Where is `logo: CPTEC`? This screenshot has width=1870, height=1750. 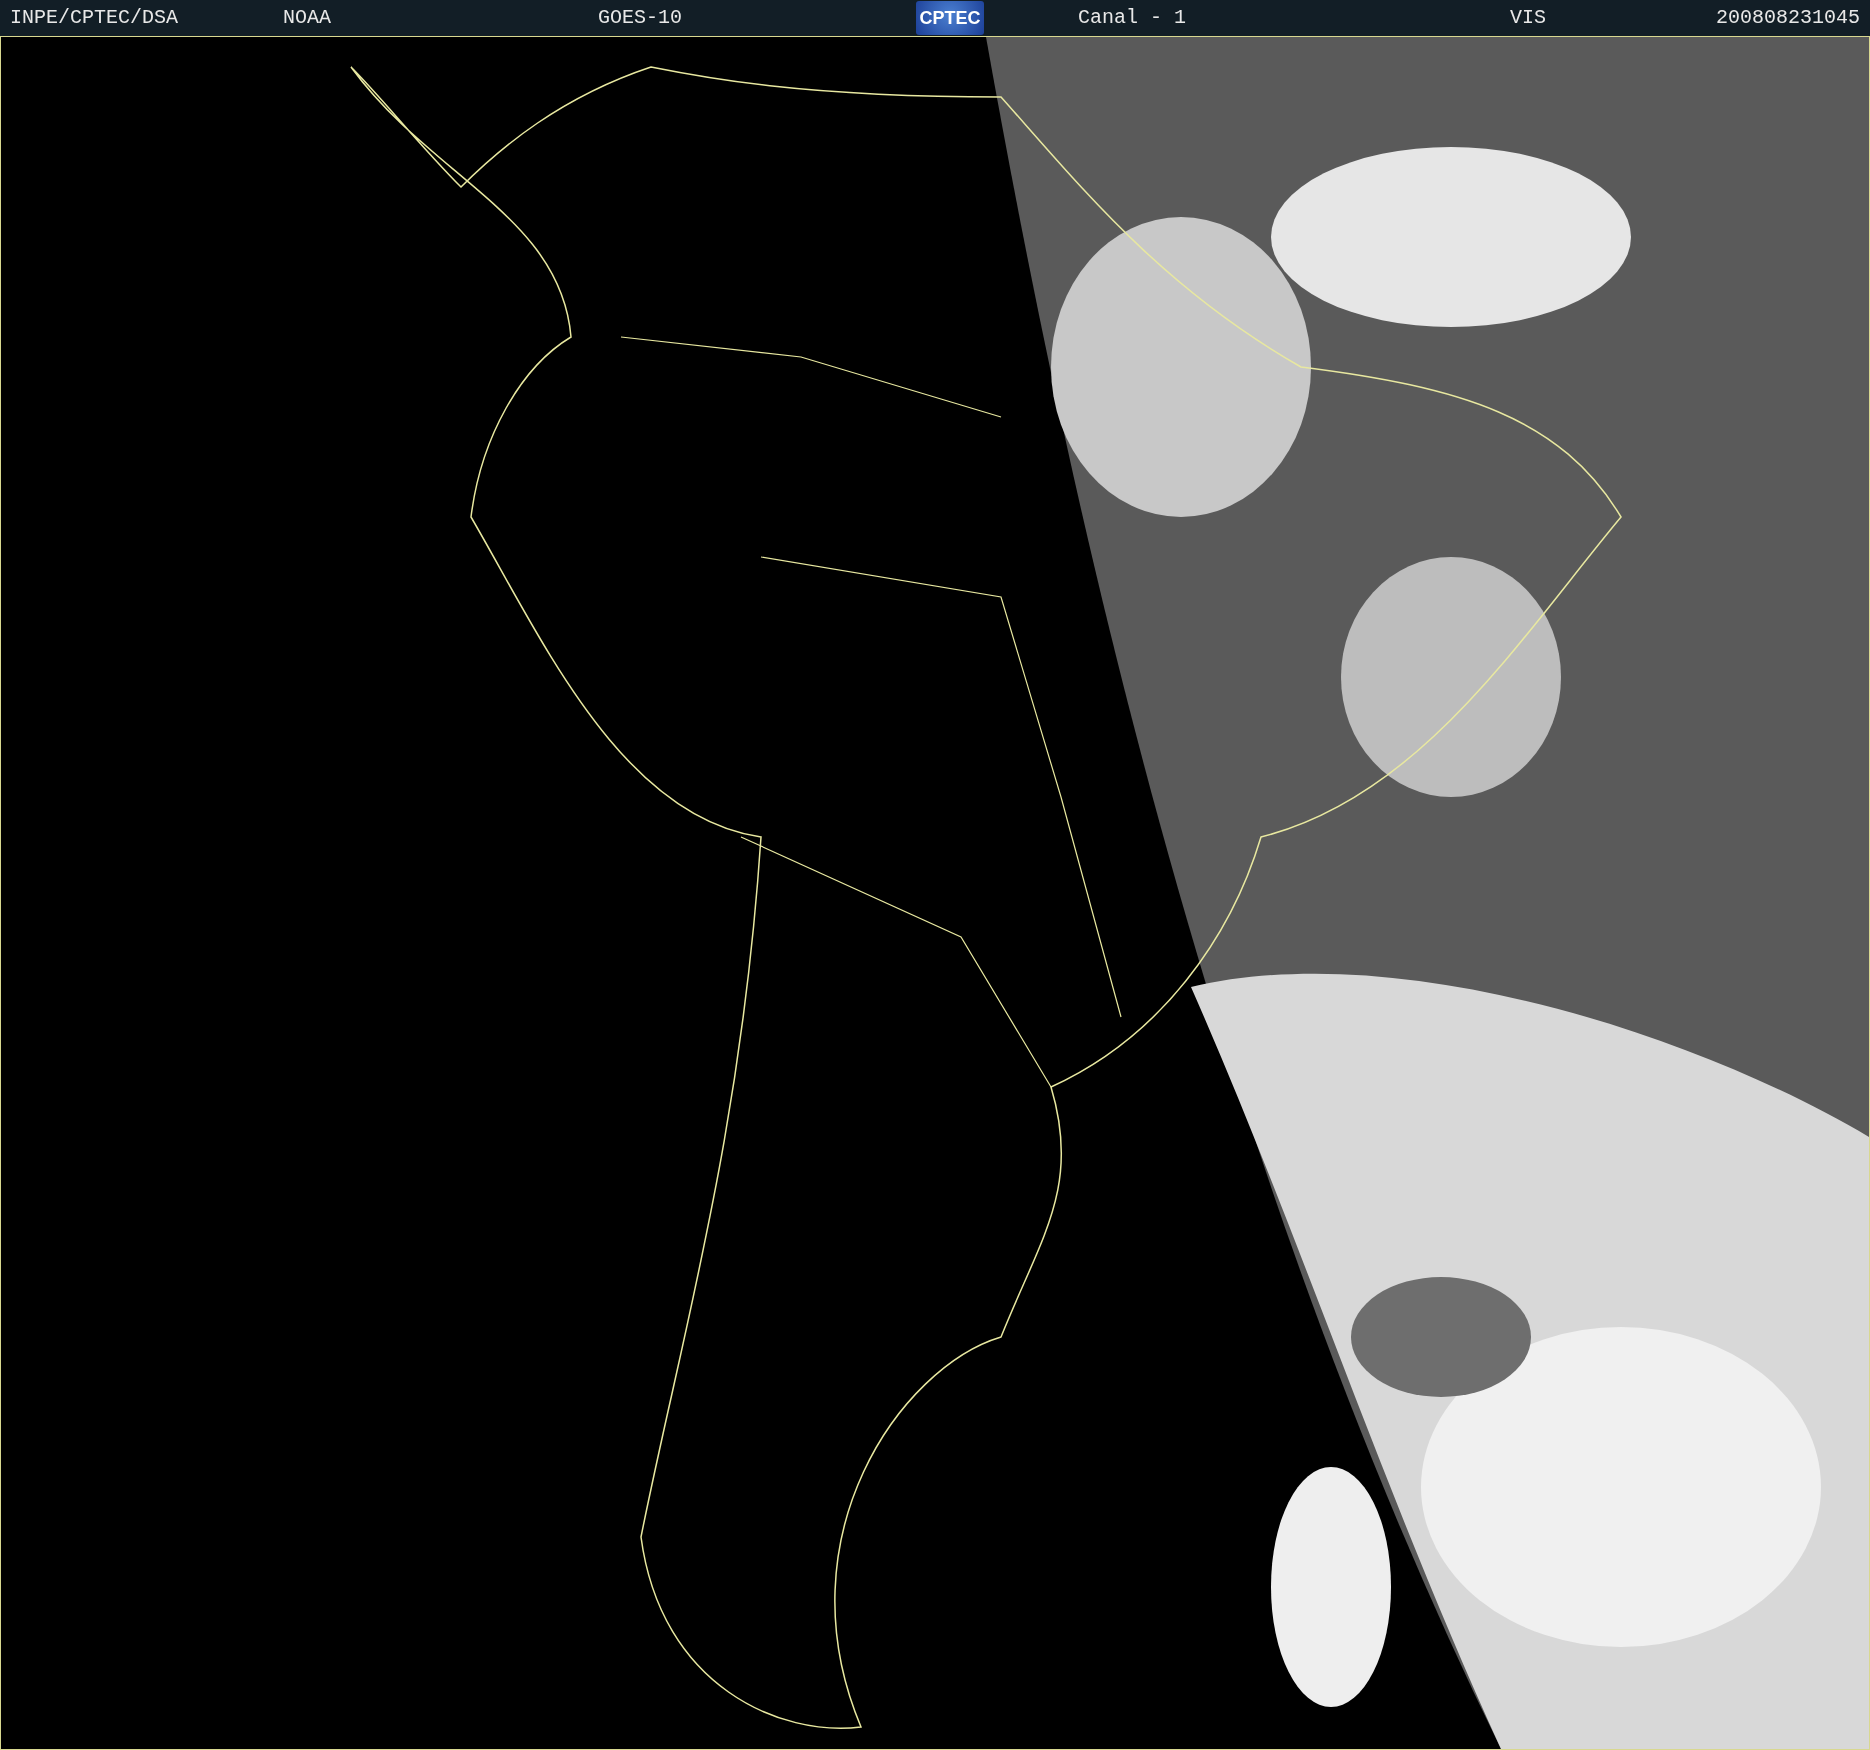
logo: CPTEC is located at coordinates (950, 18).